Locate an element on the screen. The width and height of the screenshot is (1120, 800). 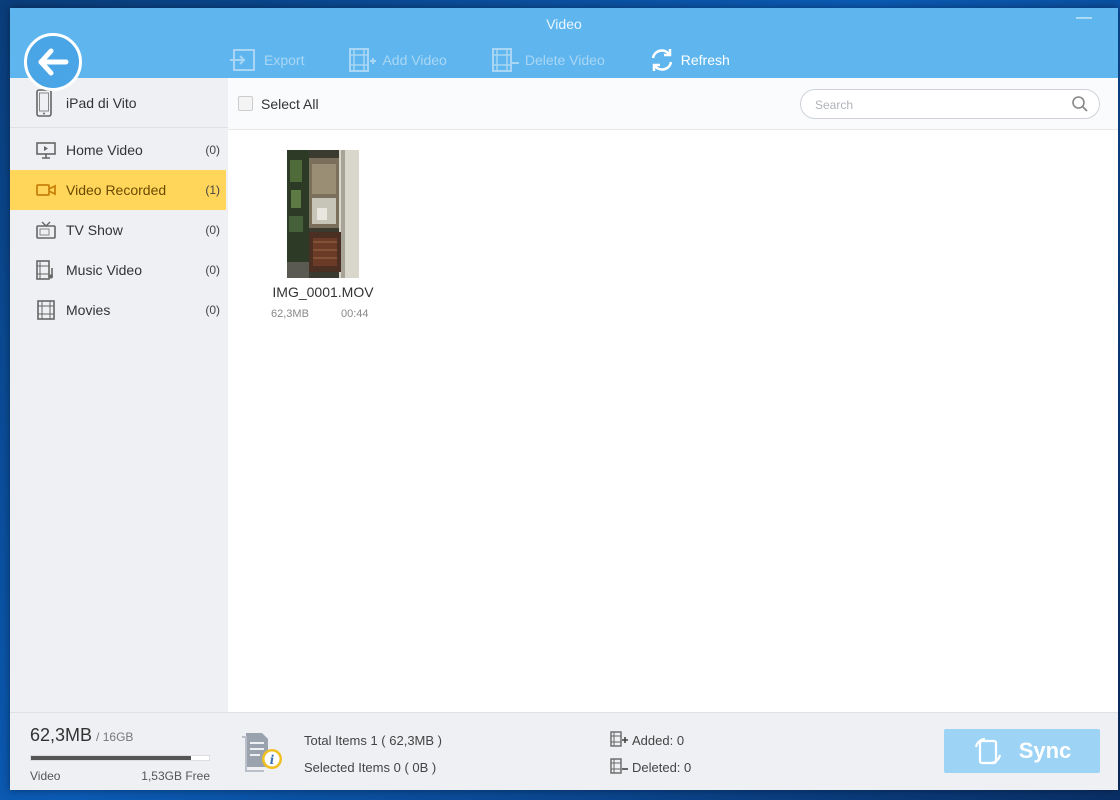
search-box is located at coordinates (950, 104).